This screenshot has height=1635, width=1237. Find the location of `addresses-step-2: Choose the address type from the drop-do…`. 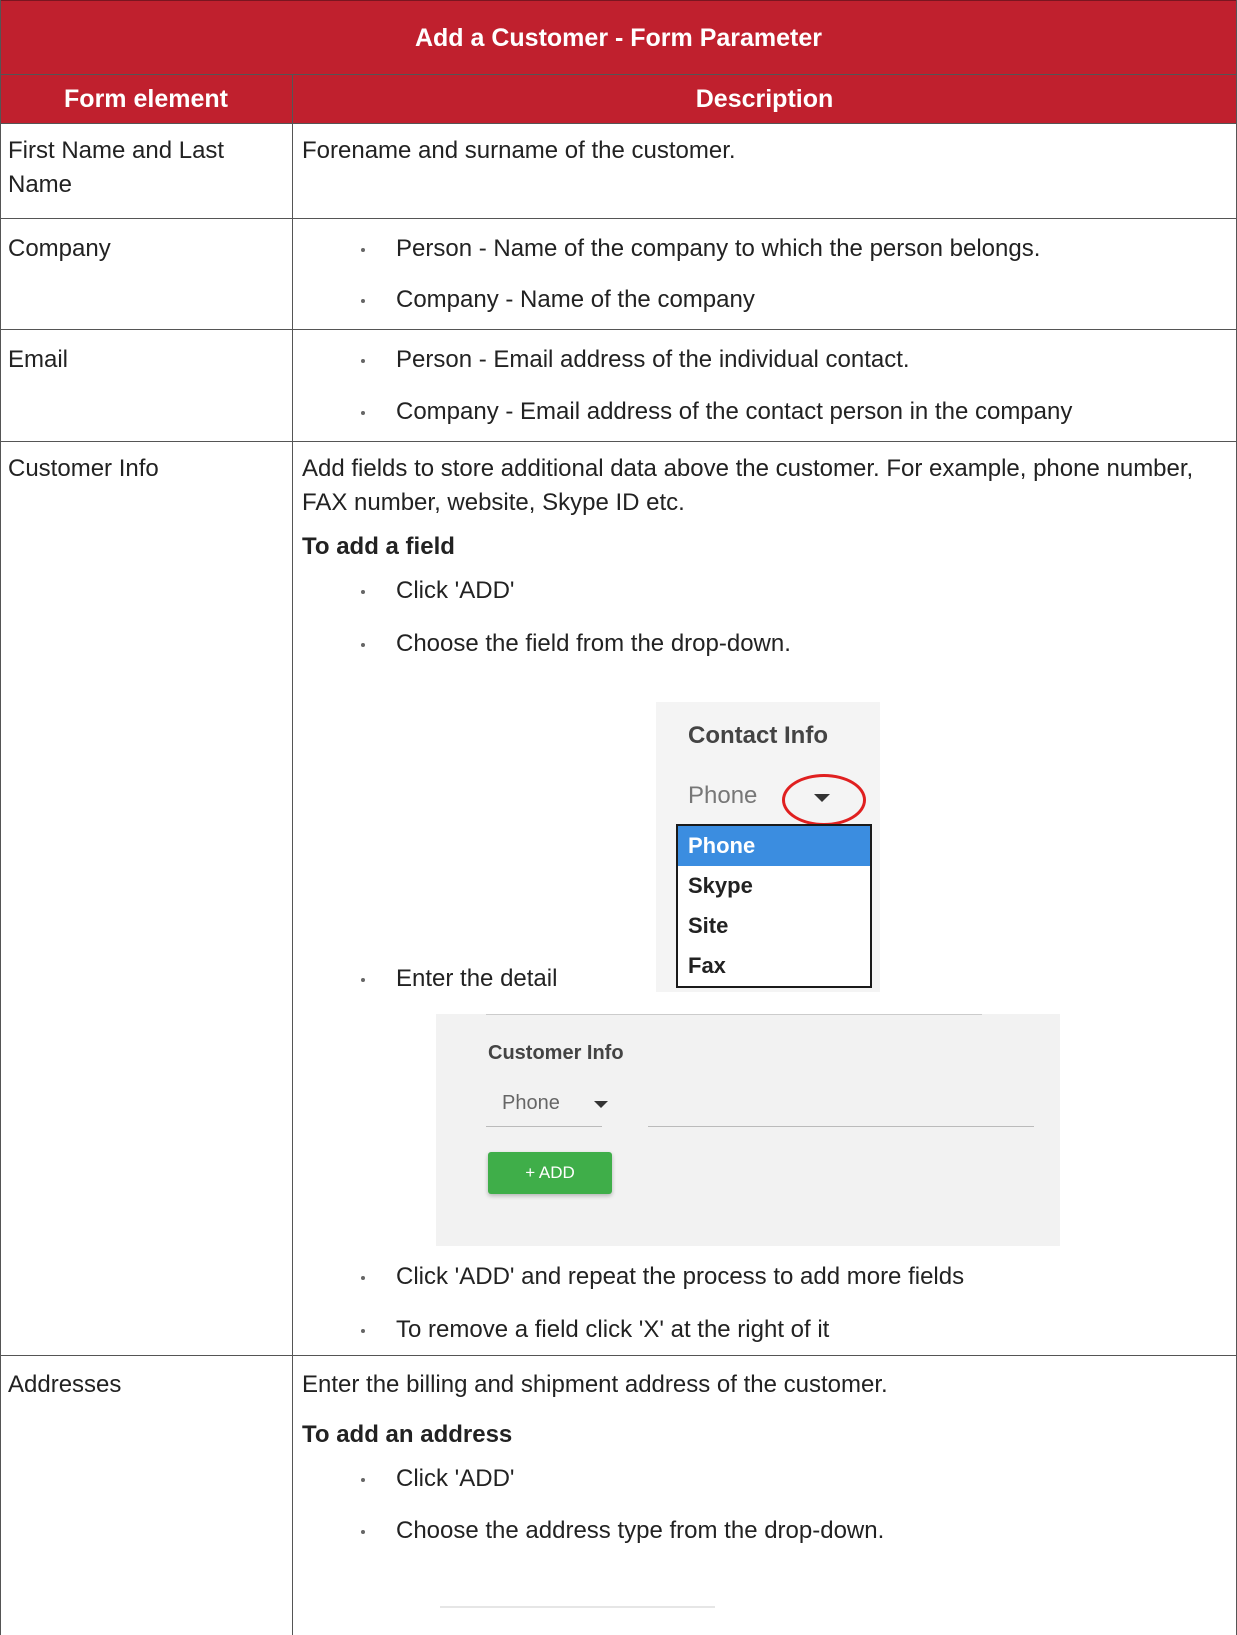

addresses-step-2: Choose the address type from the drop-do… is located at coordinates (640, 1530).